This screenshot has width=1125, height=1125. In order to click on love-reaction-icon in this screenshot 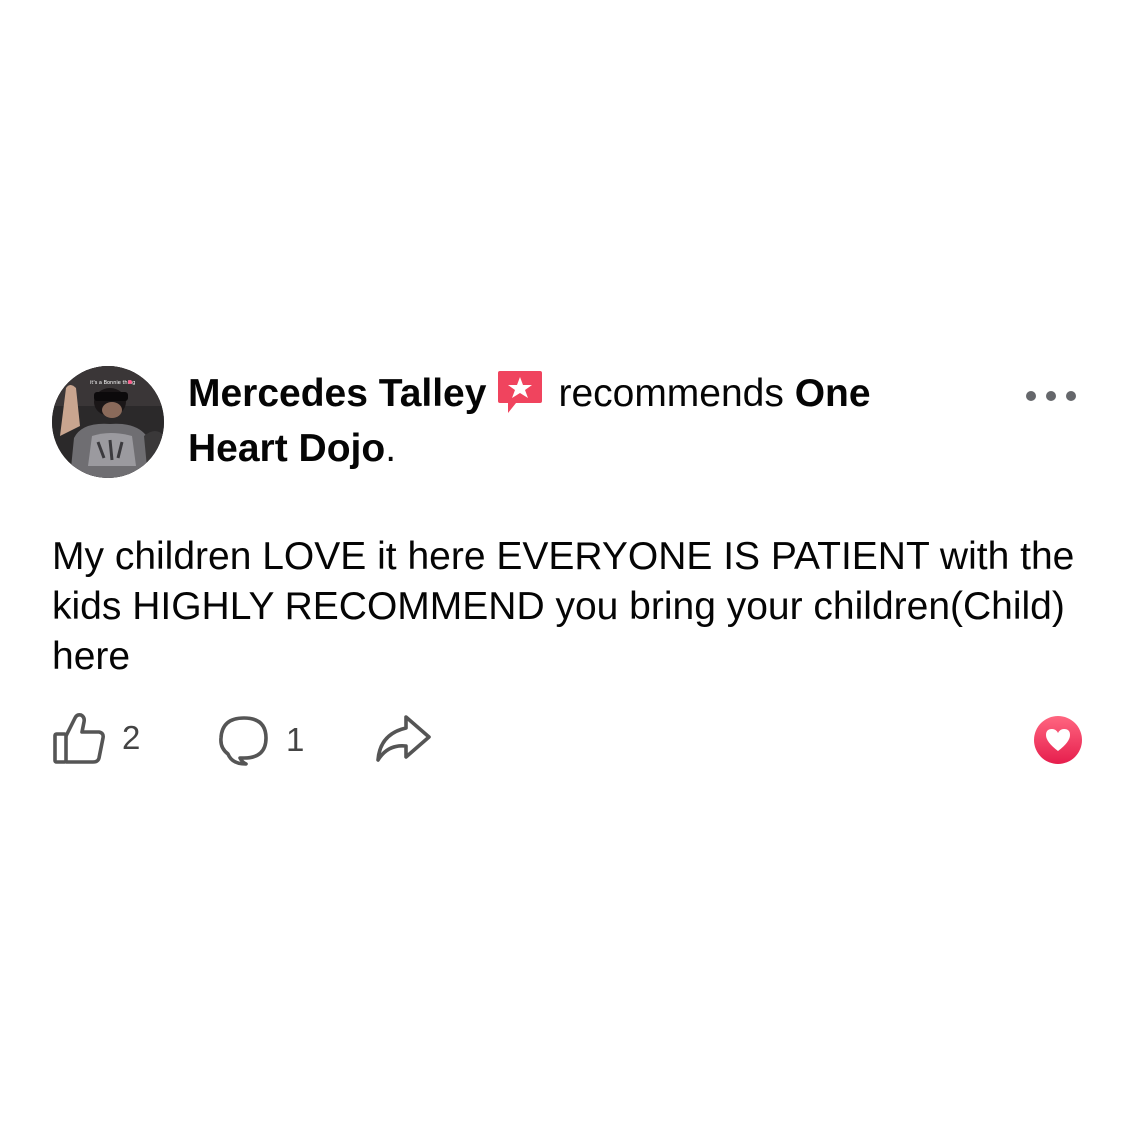, I will do `click(1058, 740)`.